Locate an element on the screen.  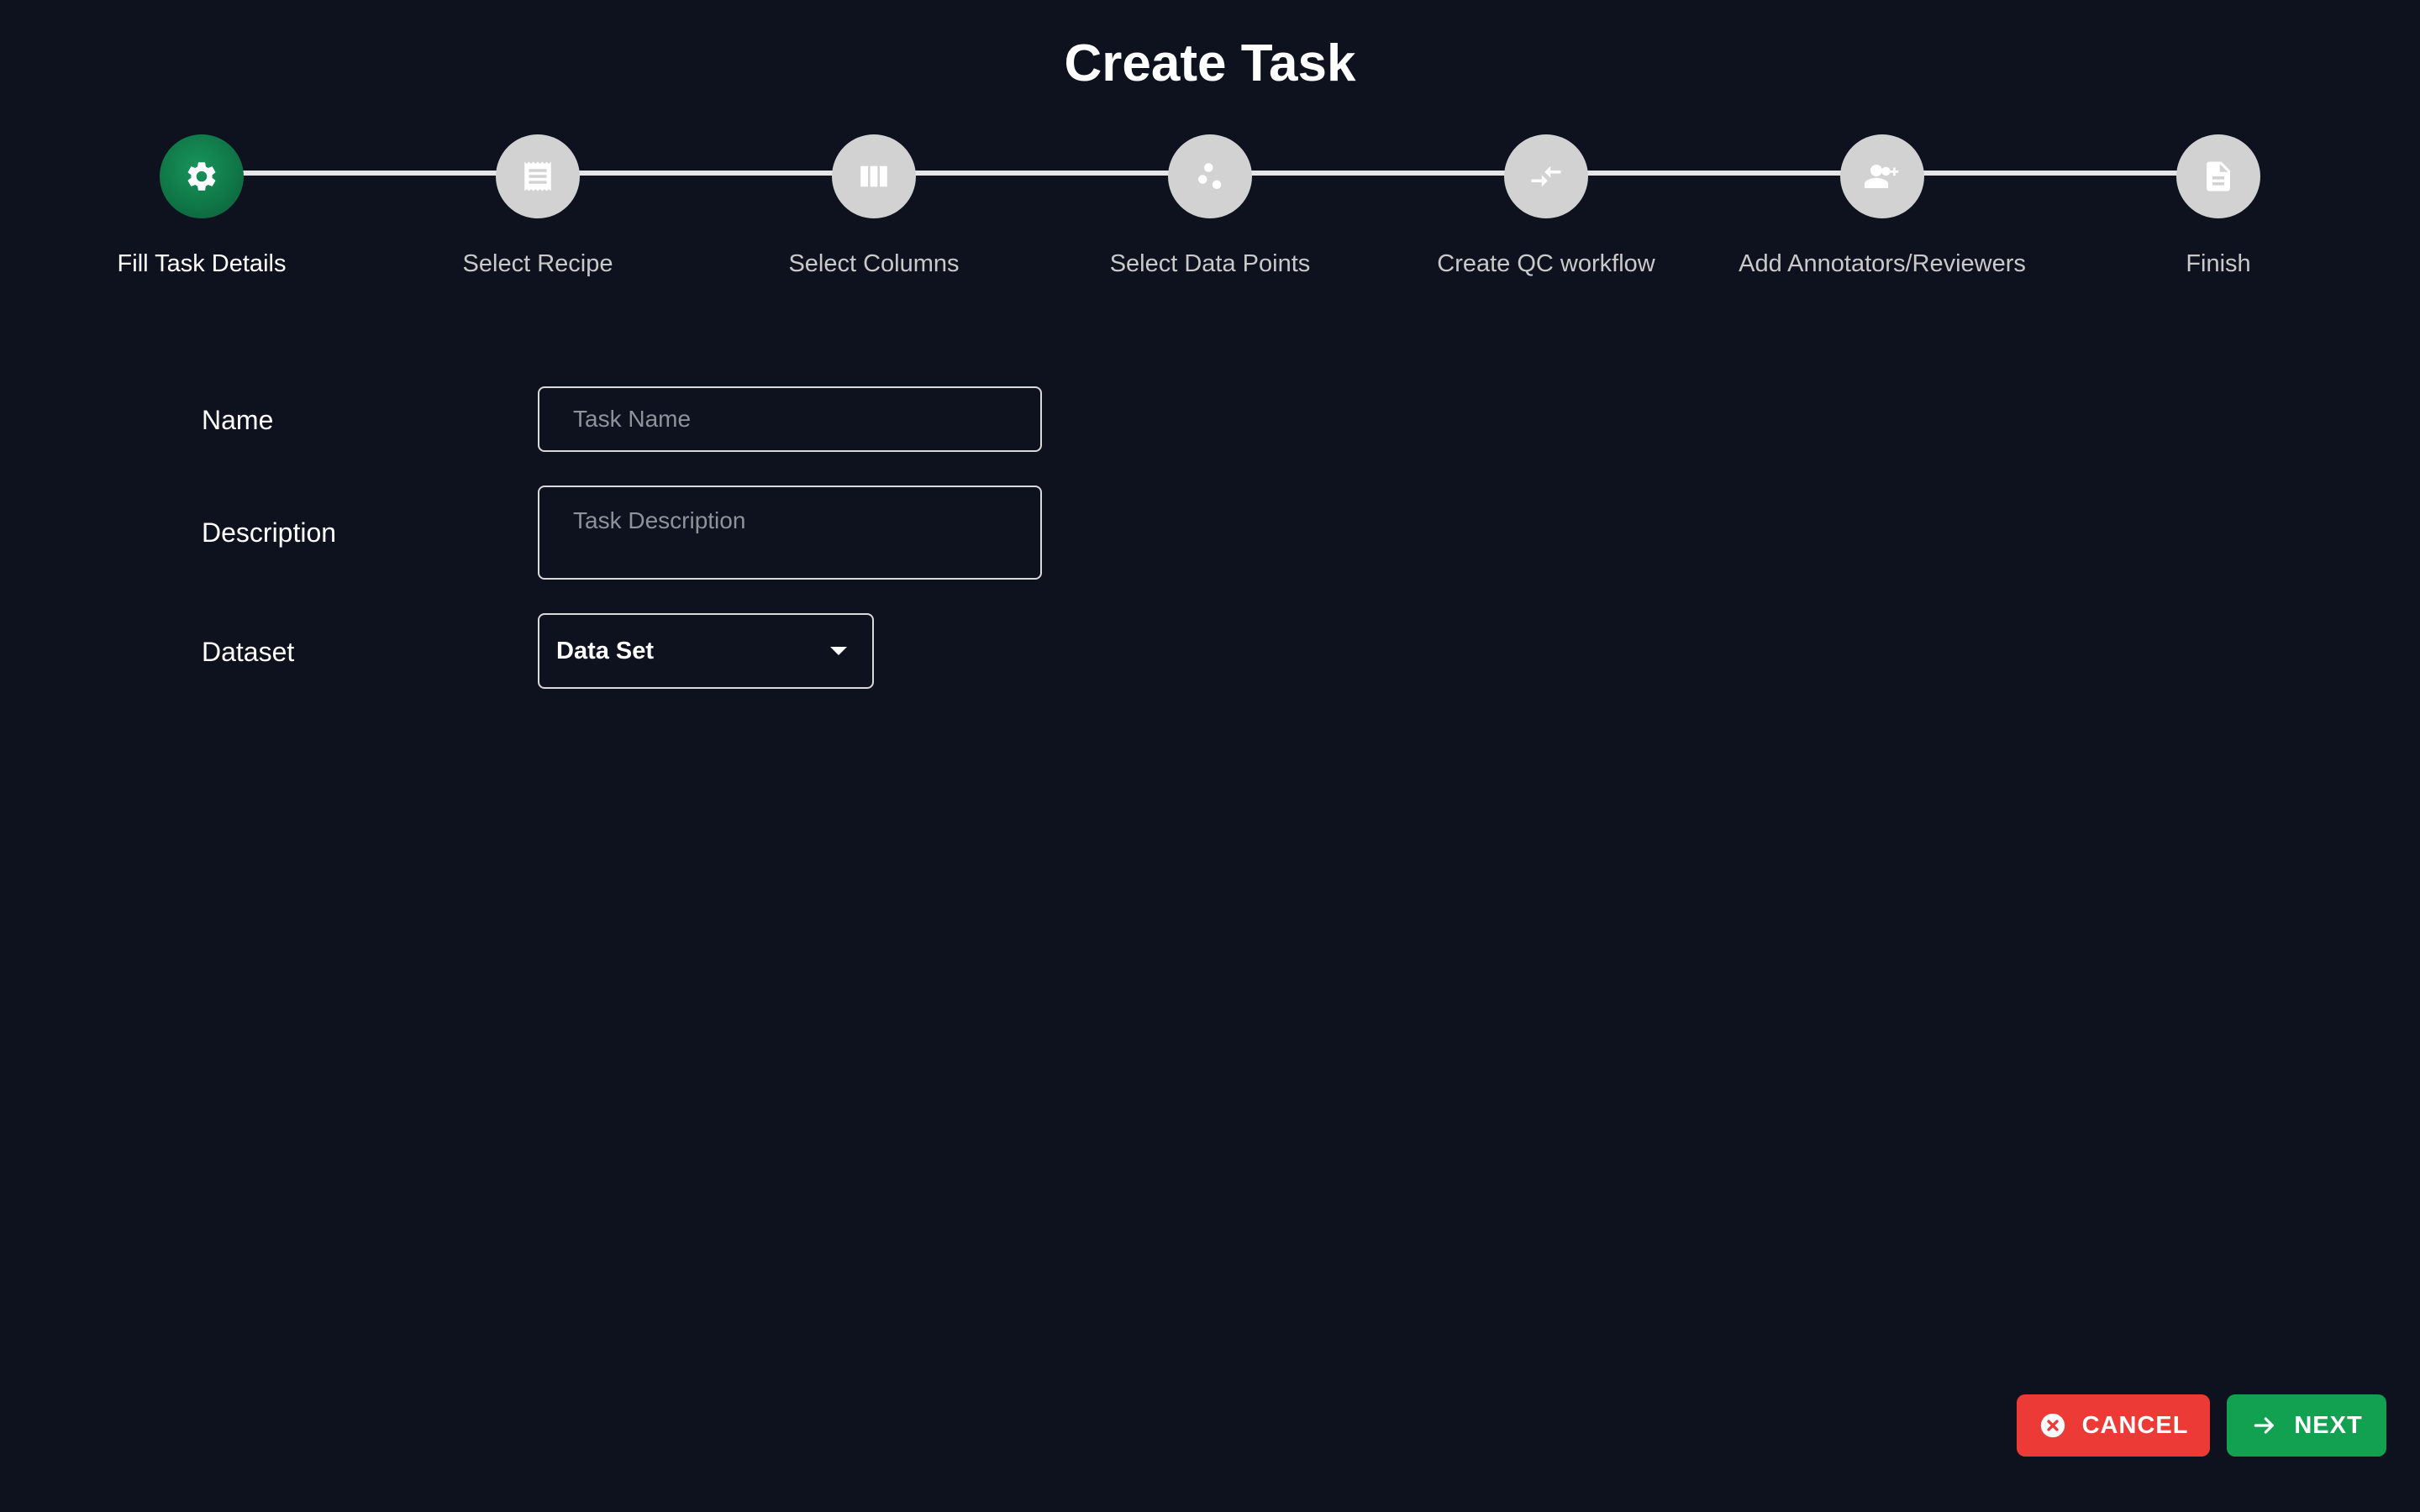
step-finish: Finish is located at coordinates (2218, 206).